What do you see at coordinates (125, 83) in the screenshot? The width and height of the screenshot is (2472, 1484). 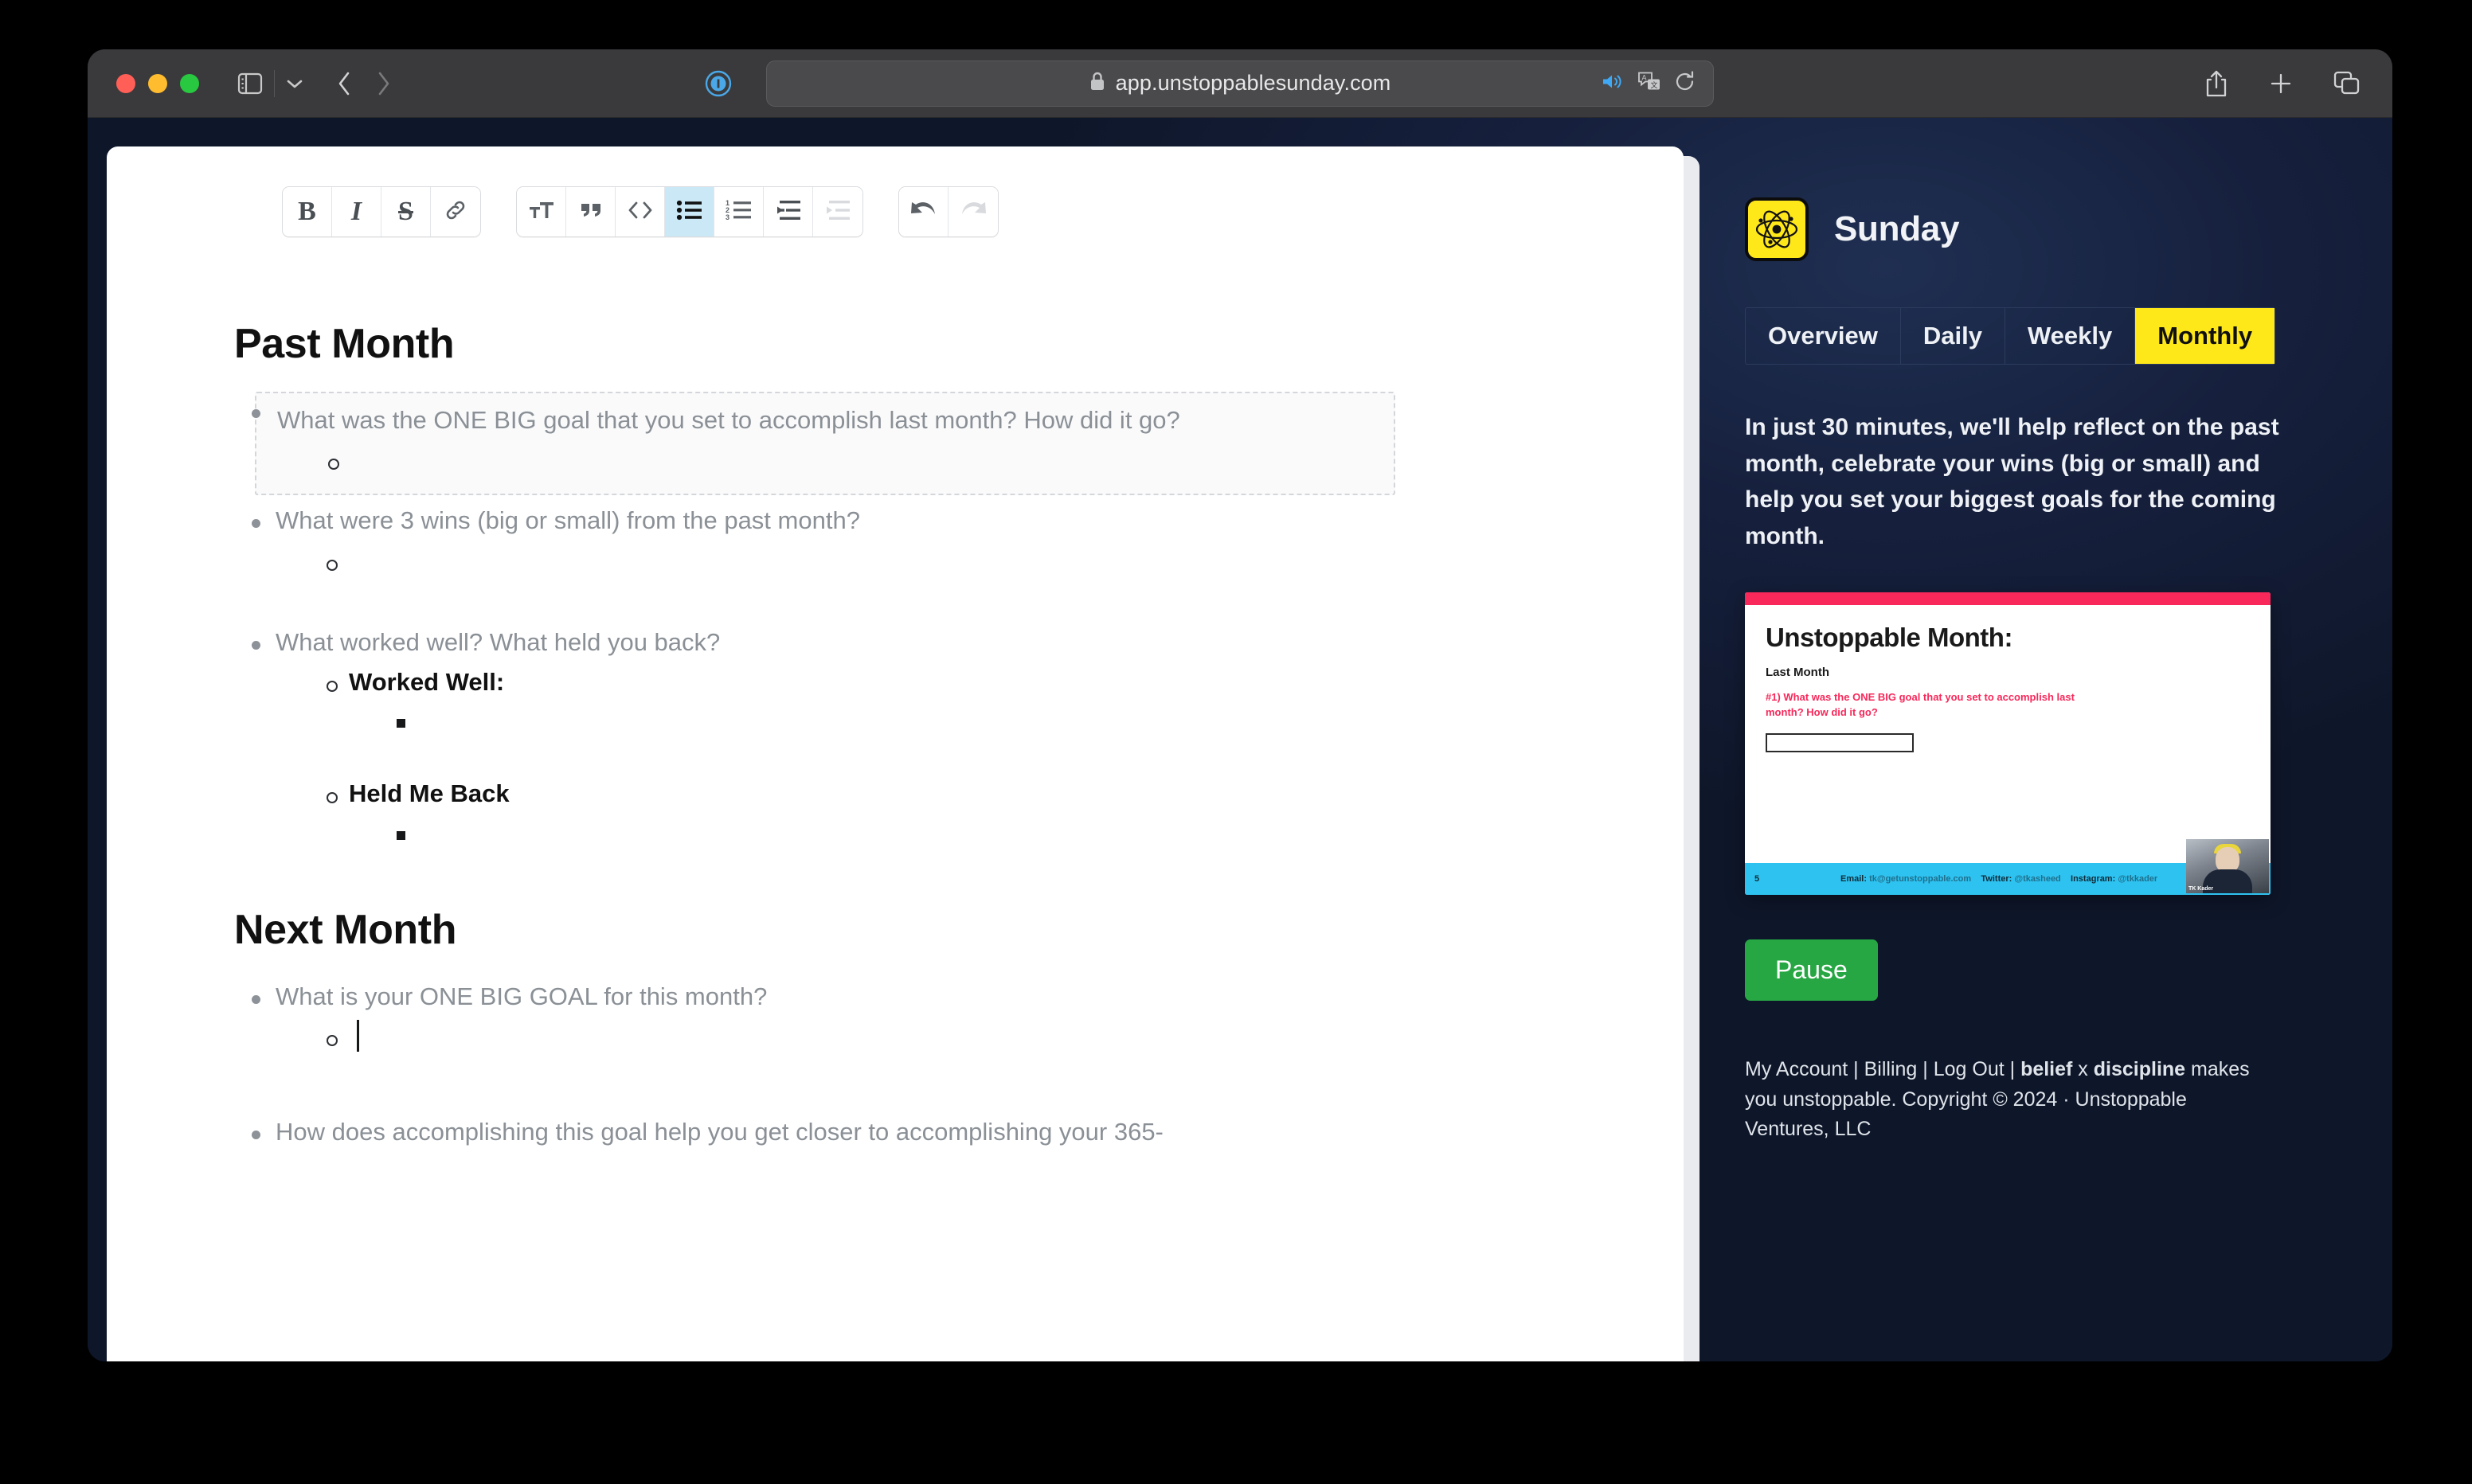 I see `close-window-button` at bounding box center [125, 83].